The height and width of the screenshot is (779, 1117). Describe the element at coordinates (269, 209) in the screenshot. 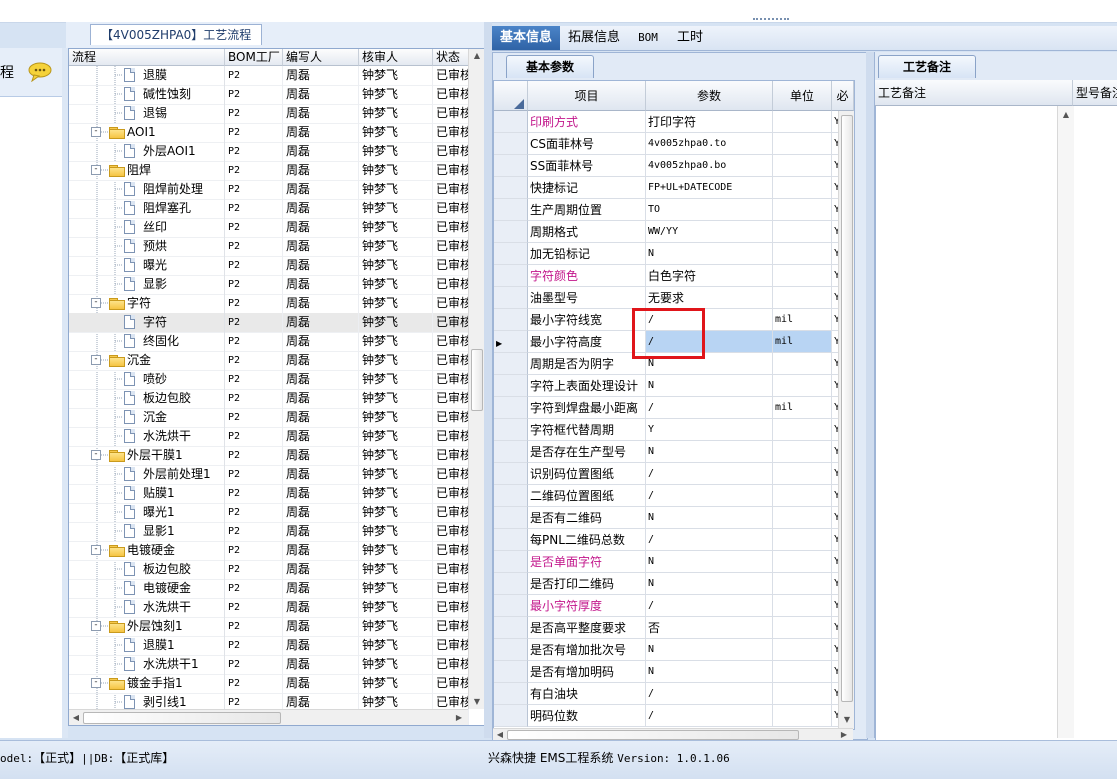

I see `tree-step-row: 阻焊塞孔 P2 周磊 钟梦飞 已审核` at that location.